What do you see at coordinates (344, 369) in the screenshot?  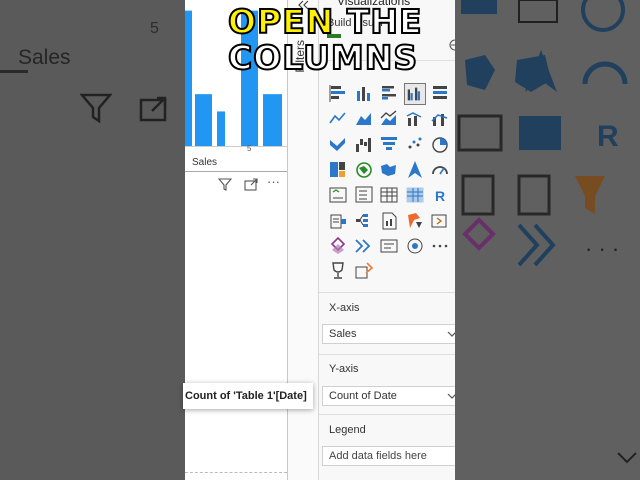 I see `y-axis-label: Y-axis` at bounding box center [344, 369].